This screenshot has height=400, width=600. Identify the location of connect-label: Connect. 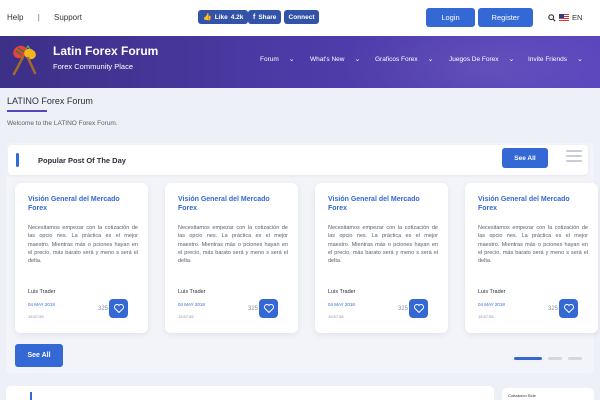
(301, 17).